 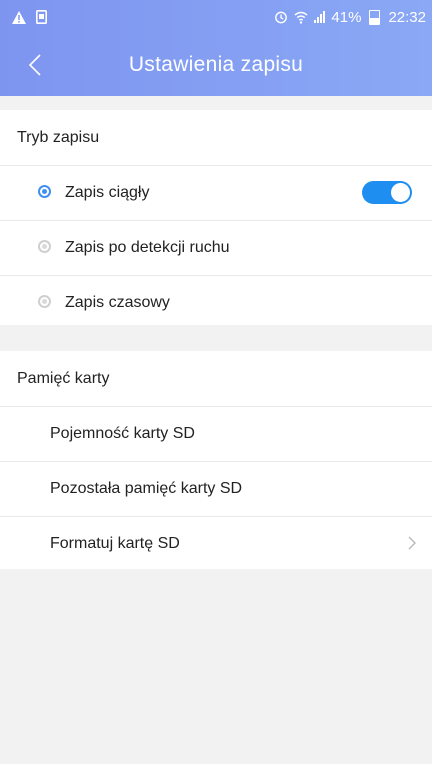 I want to click on toggle-knob, so click(x=400, y=192).